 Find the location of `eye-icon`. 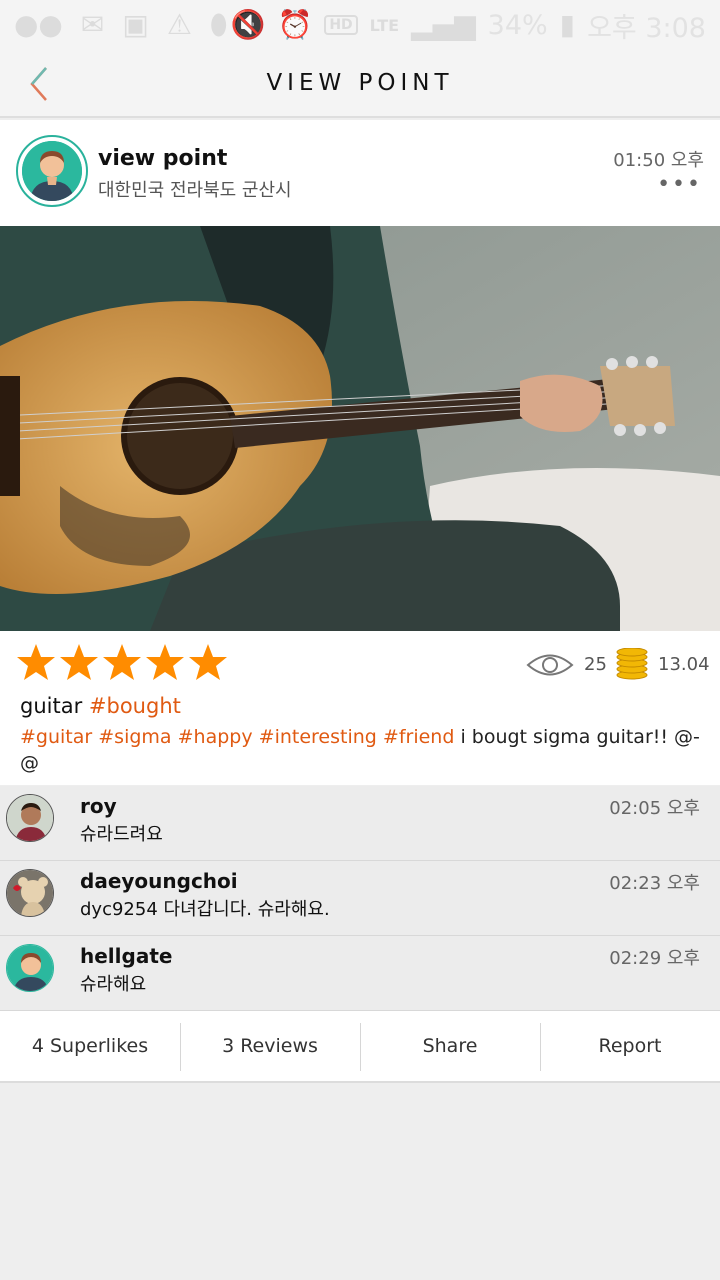

eye-icon is located at coordinates (550, 665).